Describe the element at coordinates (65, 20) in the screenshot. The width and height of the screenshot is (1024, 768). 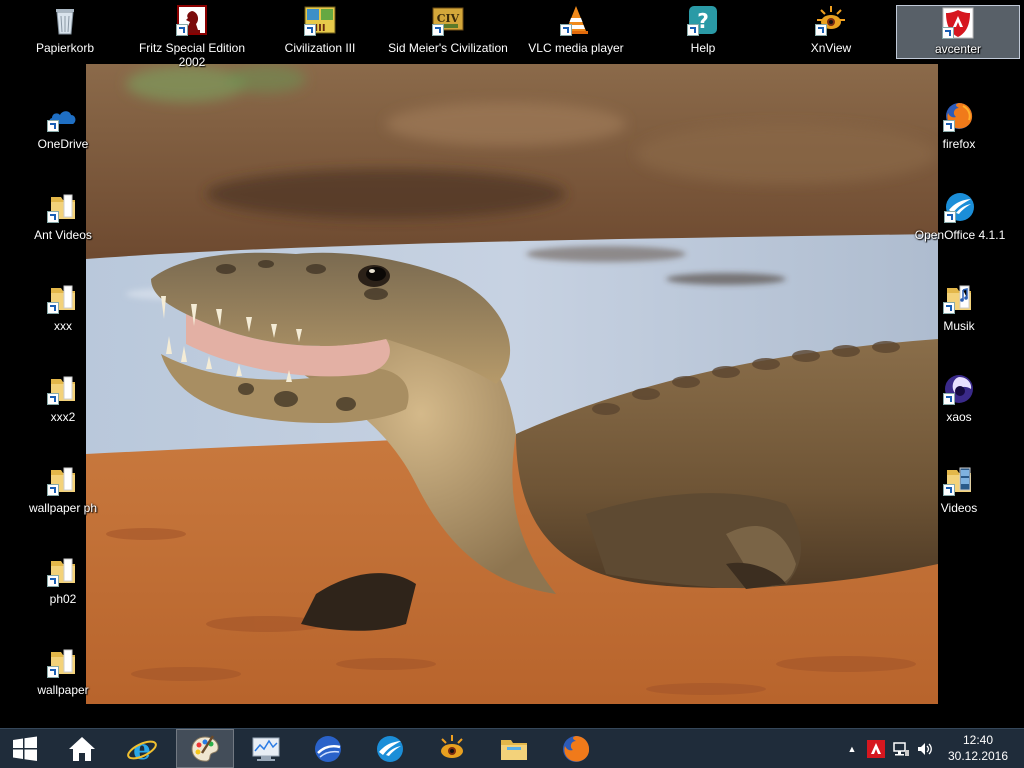
I see `recycle-bin-icon` at that location.